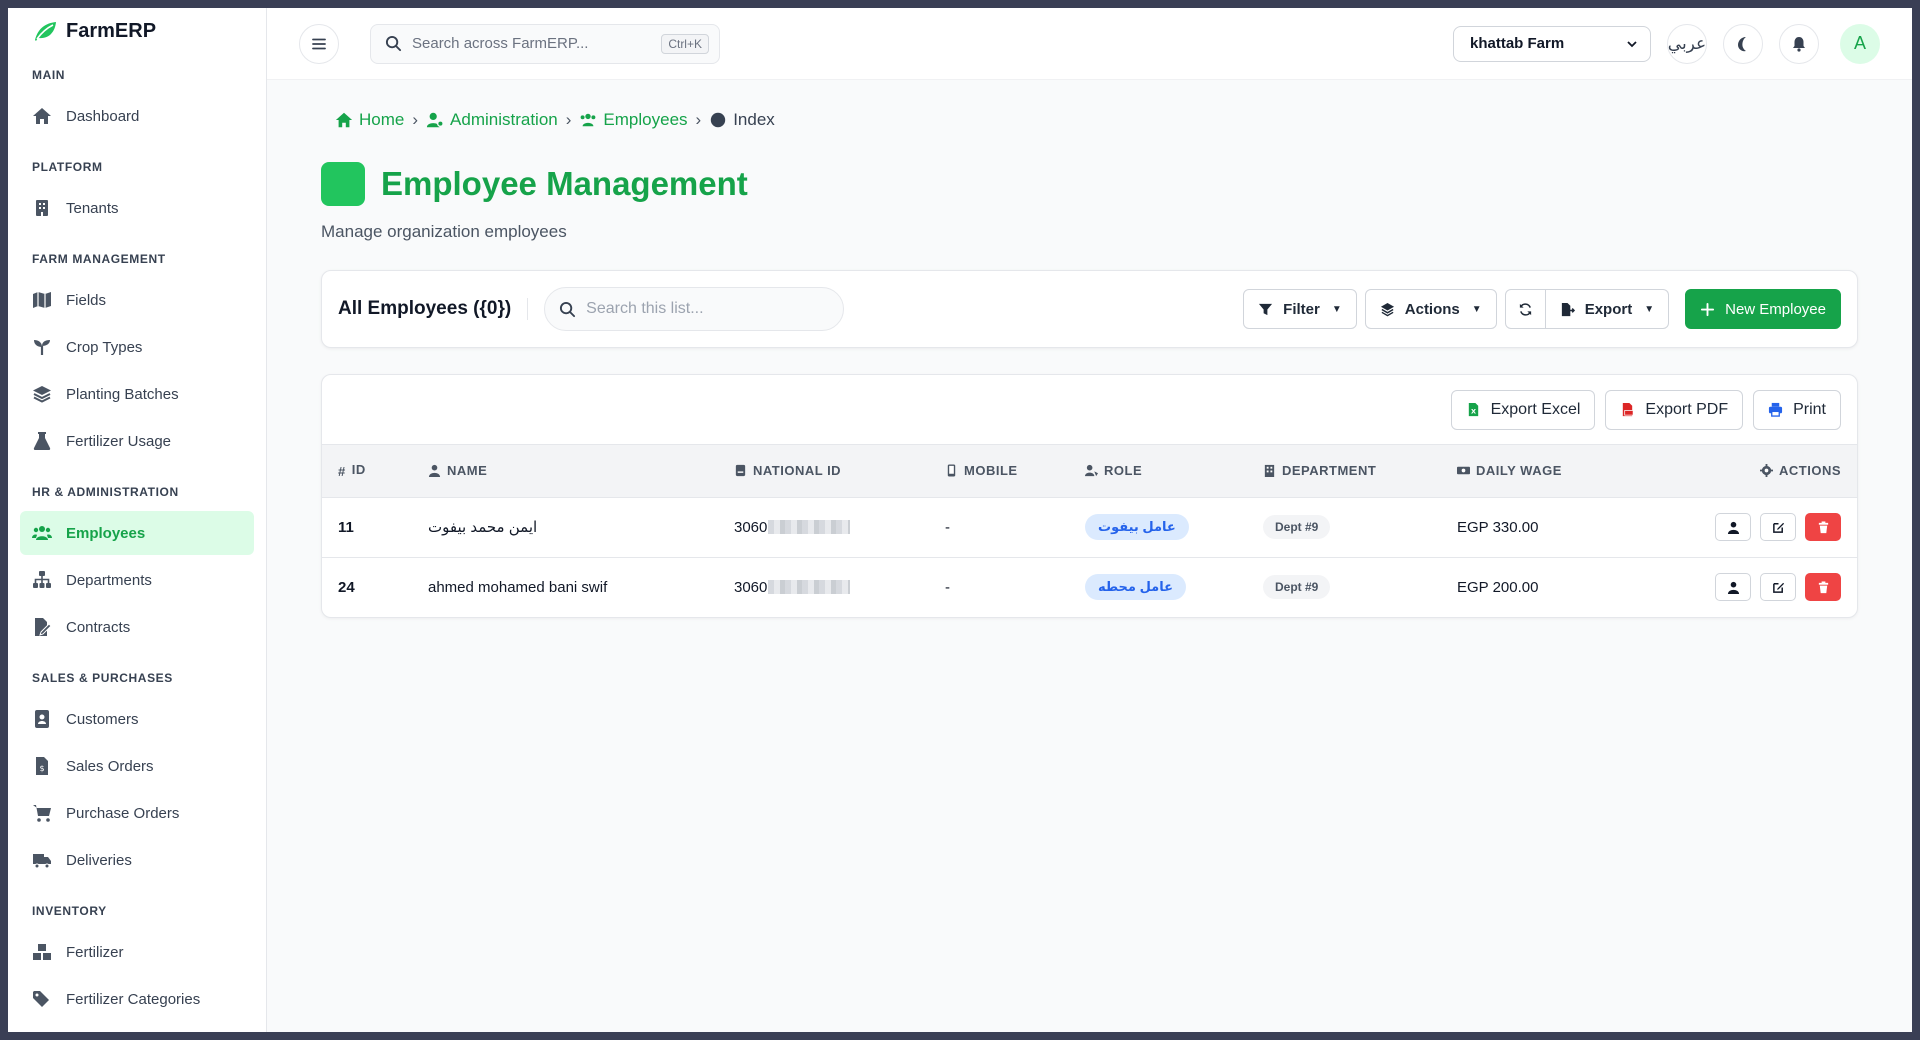 The height and width of the screenshot is (1040, 1920). What do you see at coordinates (367, 471) in the screenshot?
I see `column-header-id: # ID` at bounding box center [367, 471].